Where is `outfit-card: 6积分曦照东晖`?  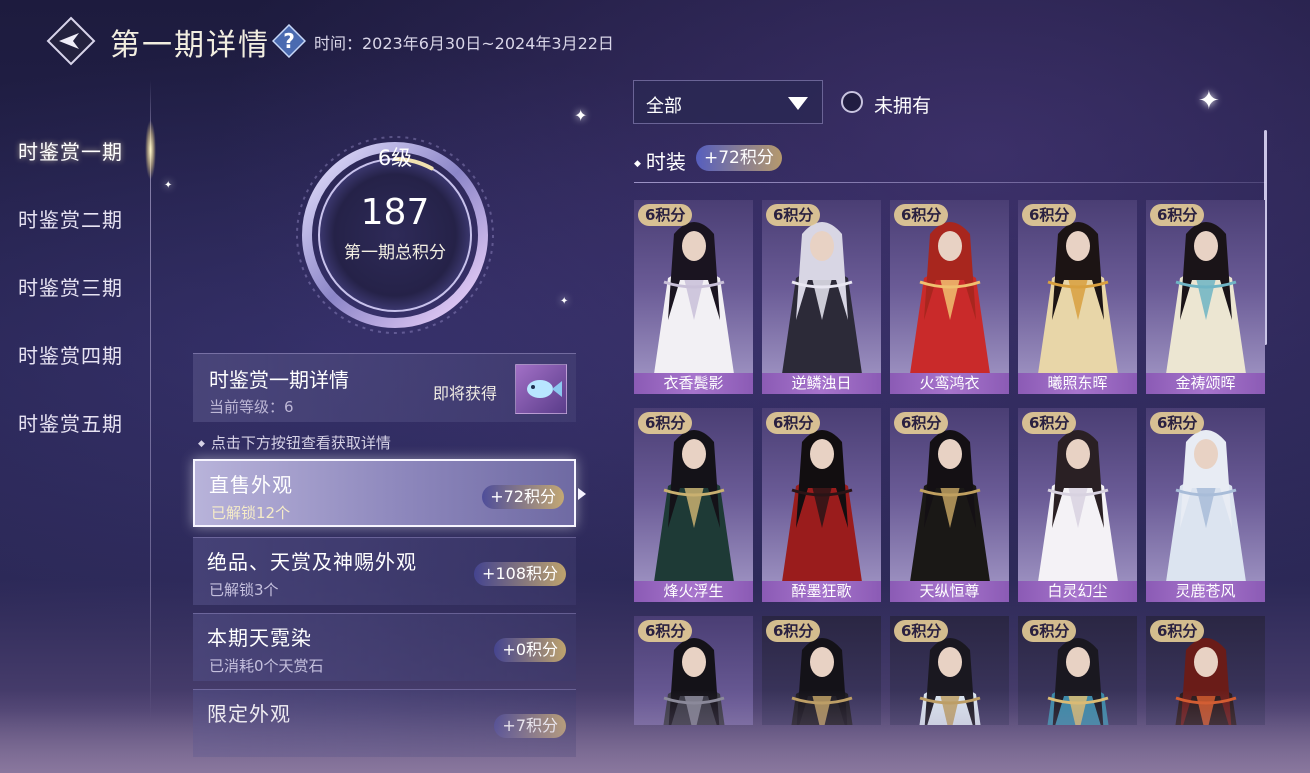
outfit-card: 6积分曦照东晖 is located at coordinates (1077, 297).